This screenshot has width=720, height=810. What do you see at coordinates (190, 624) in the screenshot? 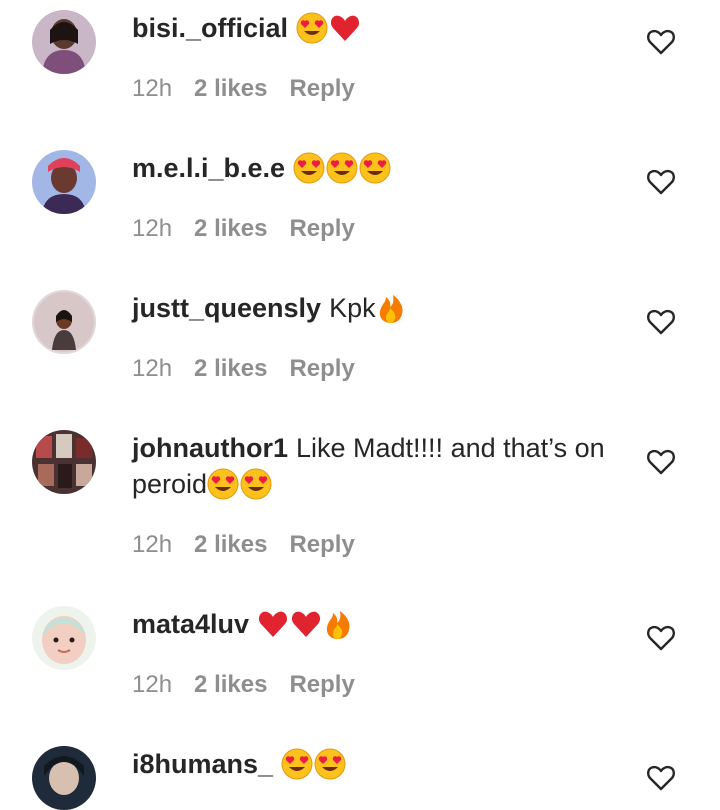
I see `comment-username: mata4luv` at bounding box center [190, 624].